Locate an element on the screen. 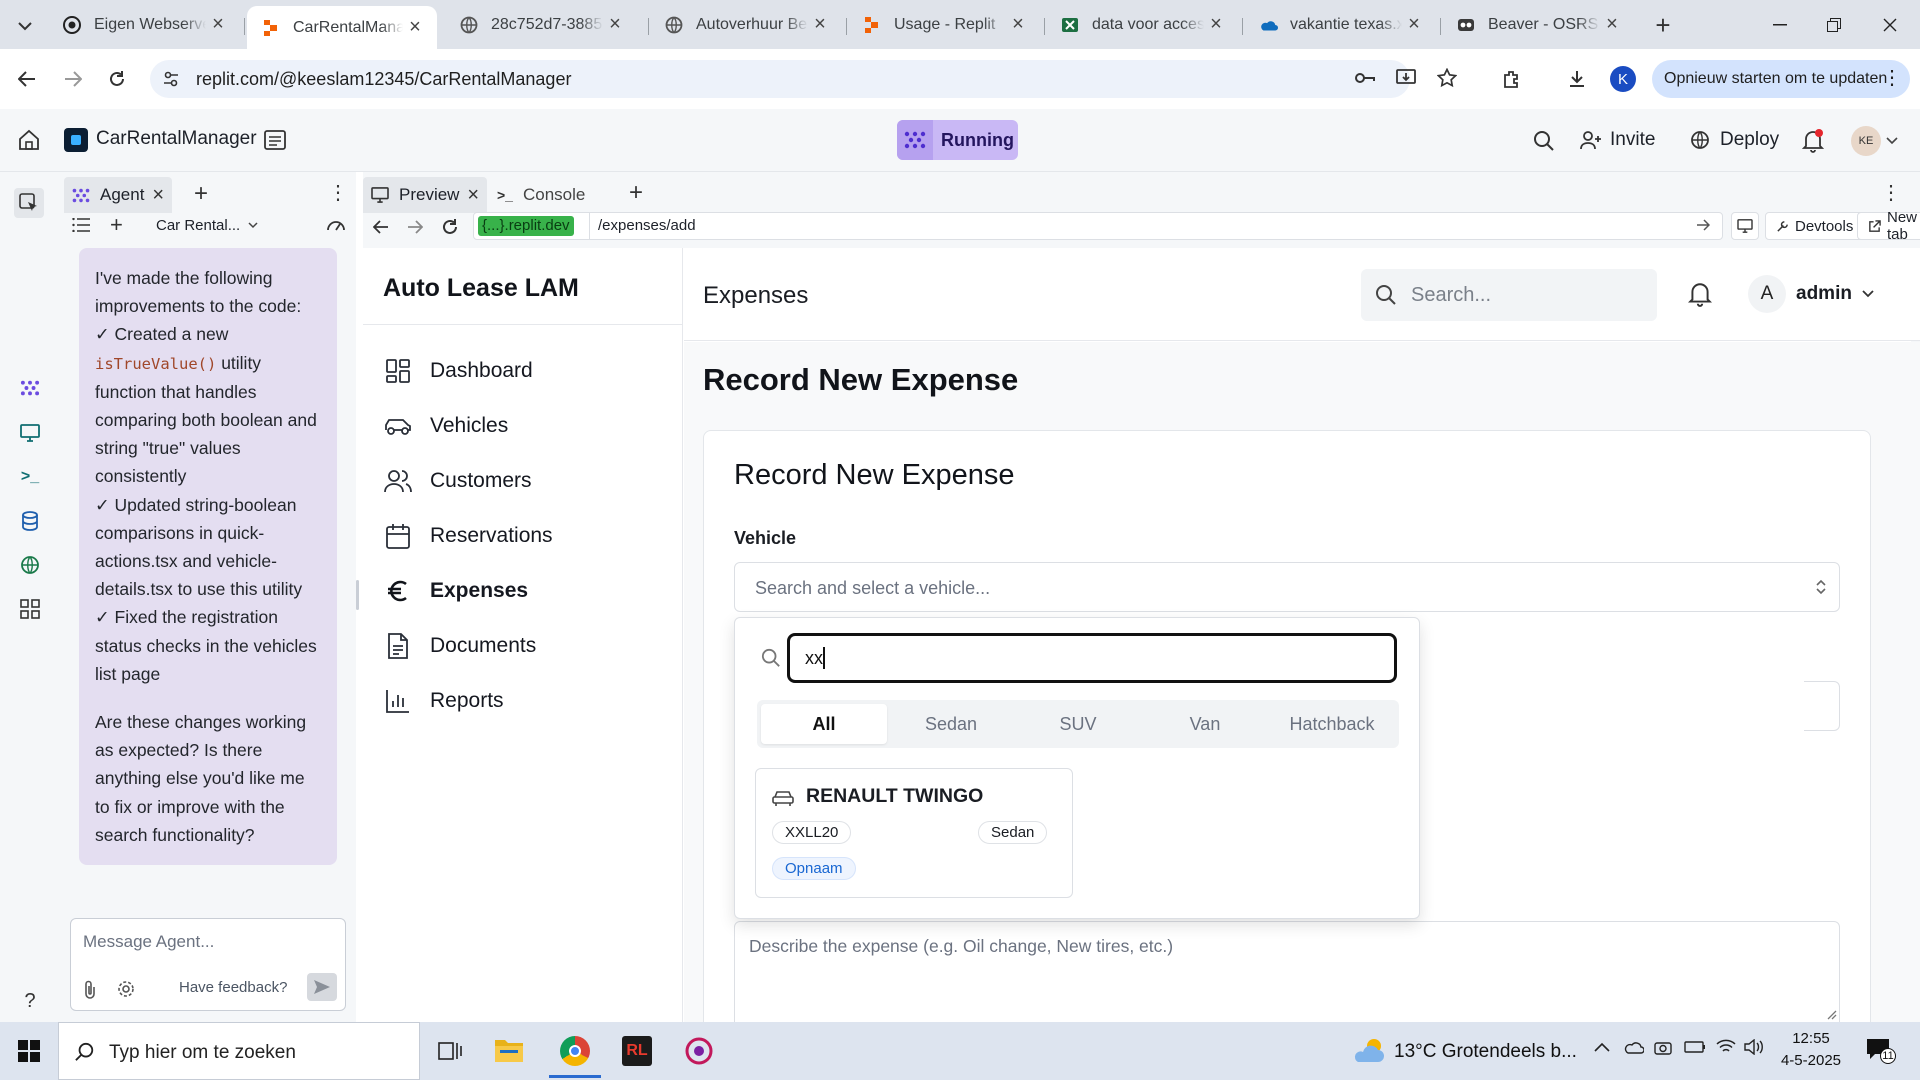 Image resolution: width=1920 pixels, height=1080 pixels. back-icon is located at coordinates (27, 79).